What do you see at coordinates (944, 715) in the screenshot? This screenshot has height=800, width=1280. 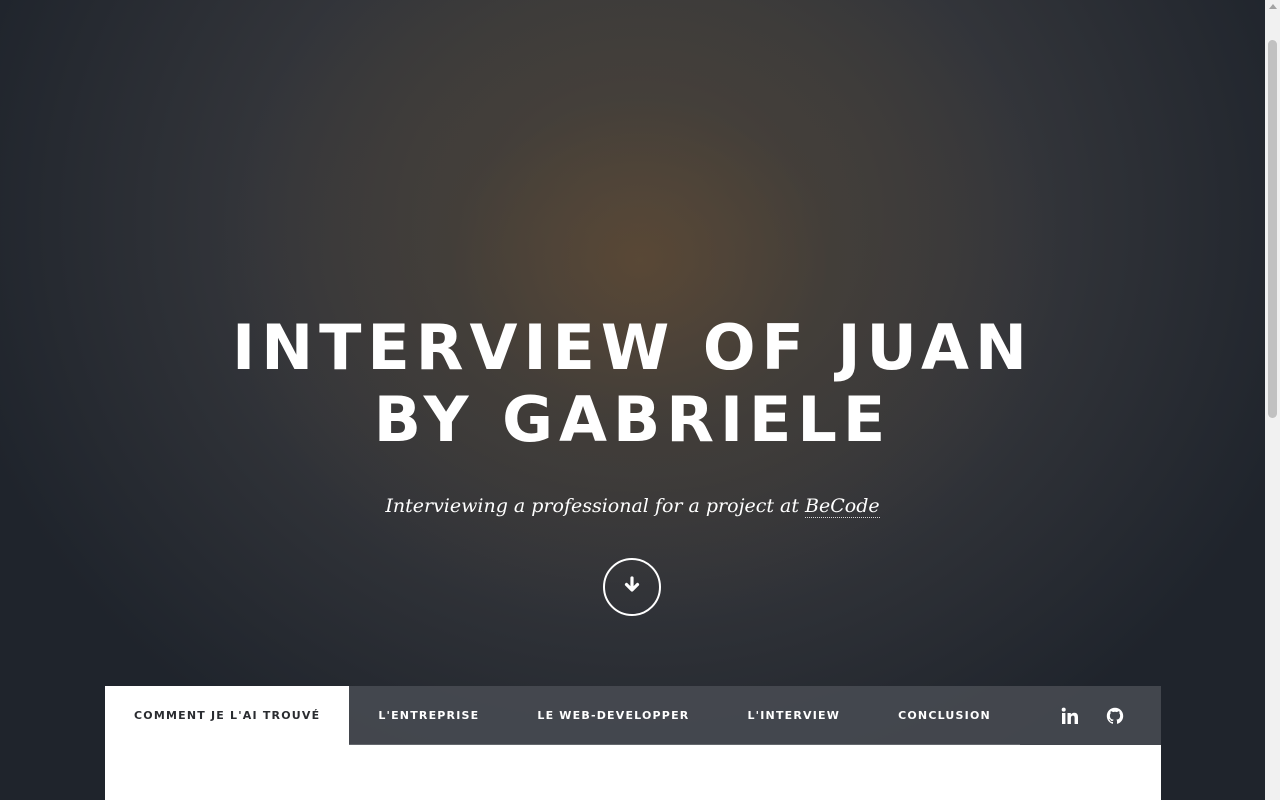 I see `tab-conclusion: CONCLUSION` at bounding box center [944, 715].